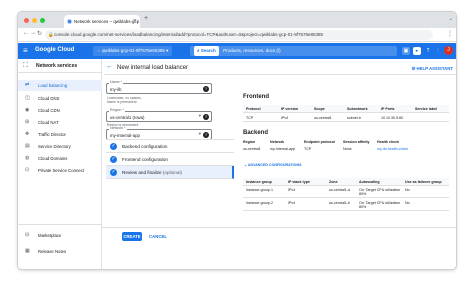  Describe the element at coordinates (282, 149) in the screenshot. I see `detail-value: my-internal-app` at that location.